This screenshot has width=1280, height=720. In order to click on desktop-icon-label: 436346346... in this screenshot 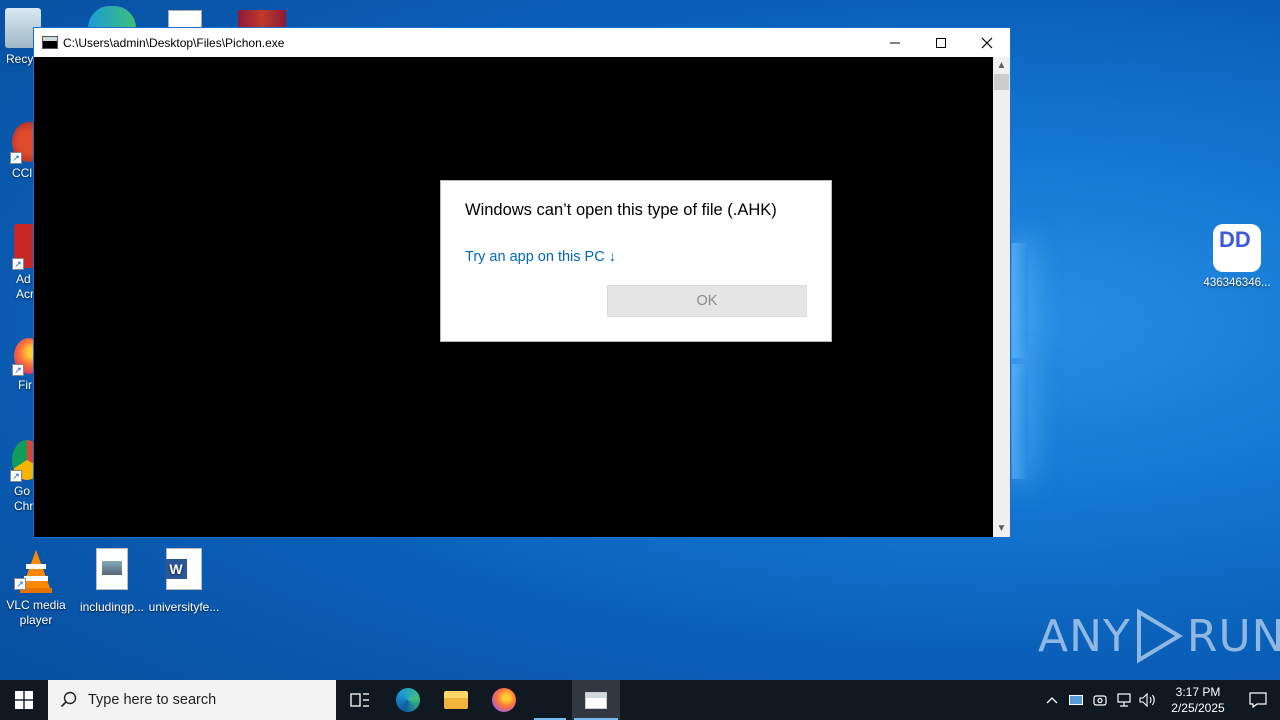, I will do `click(1237, 283)`.